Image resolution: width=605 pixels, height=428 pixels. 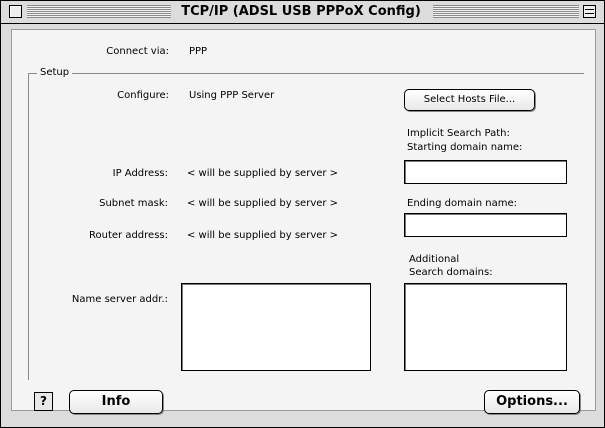 What do you see at coordinates (506, 11) in the screenshot?
I see `title-bar-stripes-right` at bounding box center [506, 11].